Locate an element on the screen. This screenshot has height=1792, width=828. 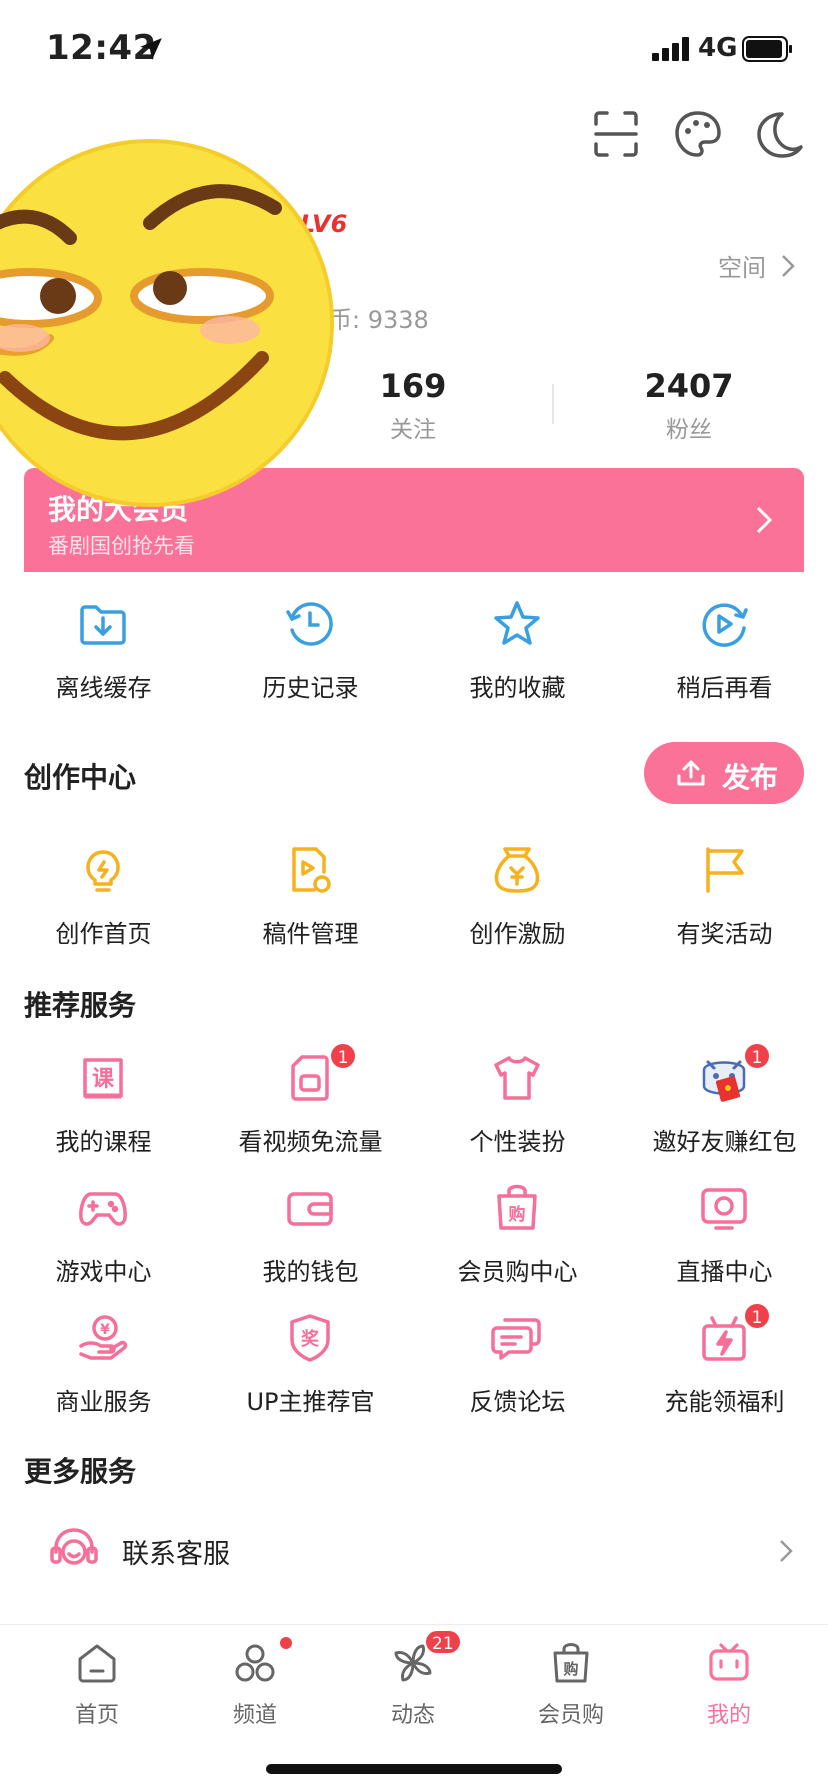
tab-home: 首页 is located at coordinates (97, 1691).